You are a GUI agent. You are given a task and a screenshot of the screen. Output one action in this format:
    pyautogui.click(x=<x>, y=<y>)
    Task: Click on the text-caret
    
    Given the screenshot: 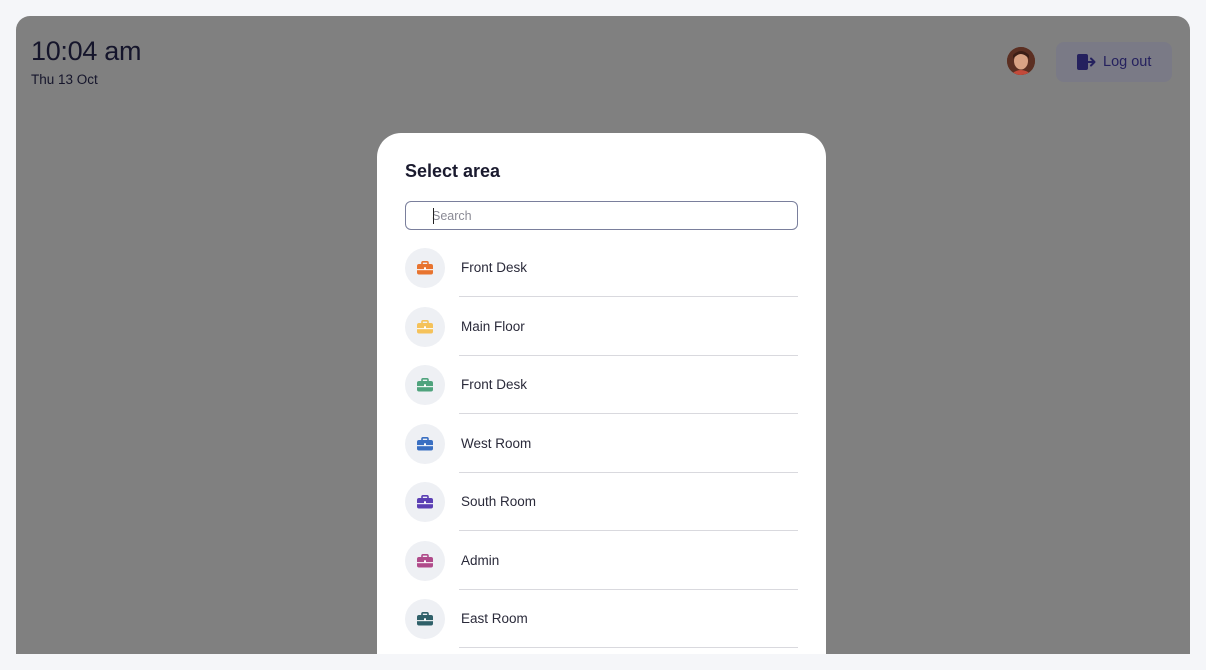 What is the action you would take?
    pyautogui.click(x=433, y=216)
    